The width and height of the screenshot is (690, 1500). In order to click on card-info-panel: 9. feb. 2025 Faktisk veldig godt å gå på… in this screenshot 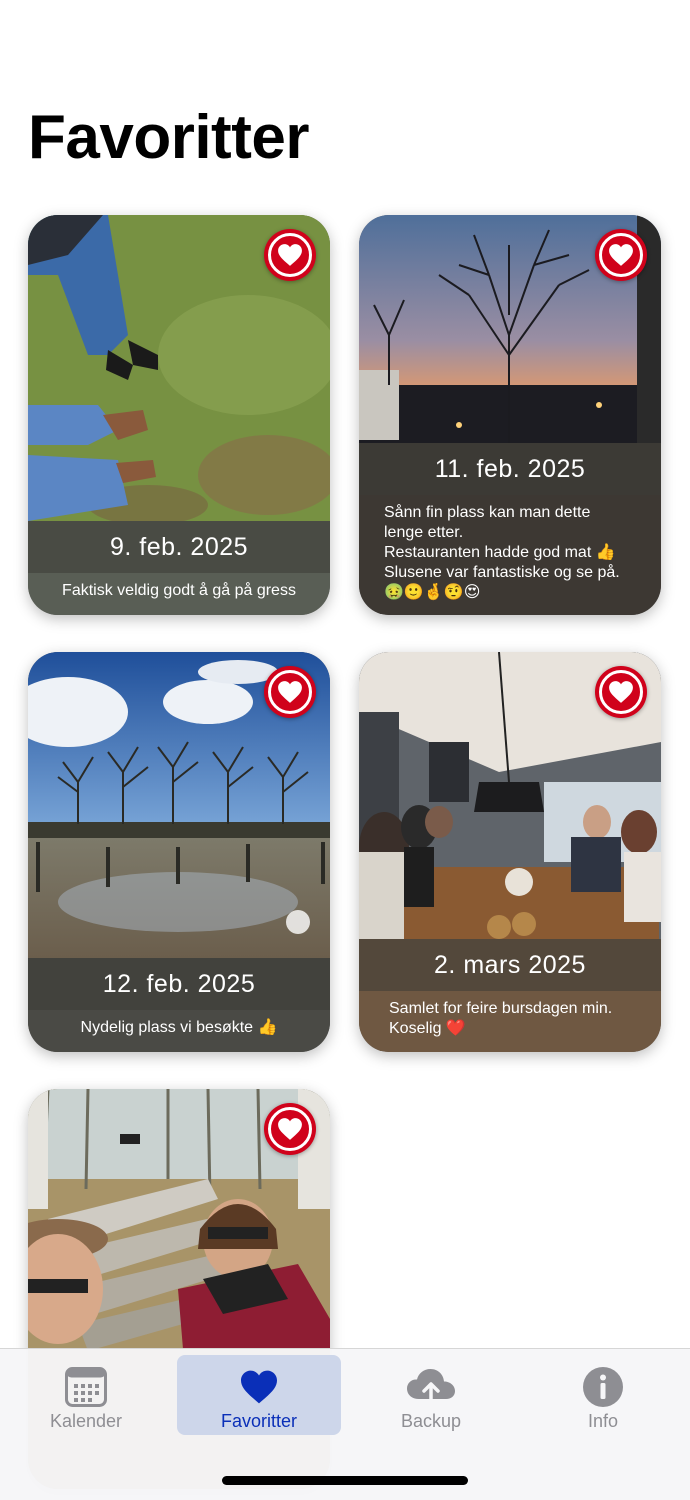, I will do `click(179, 568)`.